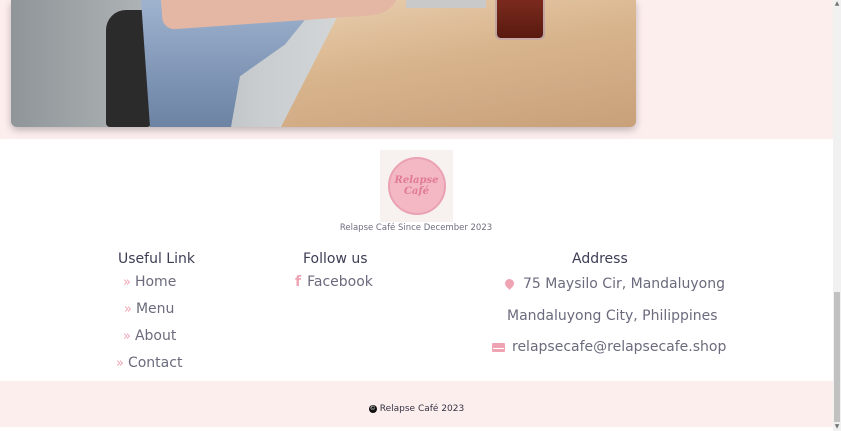 The height and width of the screenshot is (431, 841). I want to click on footer-link-label: Home, so click(155, 282).